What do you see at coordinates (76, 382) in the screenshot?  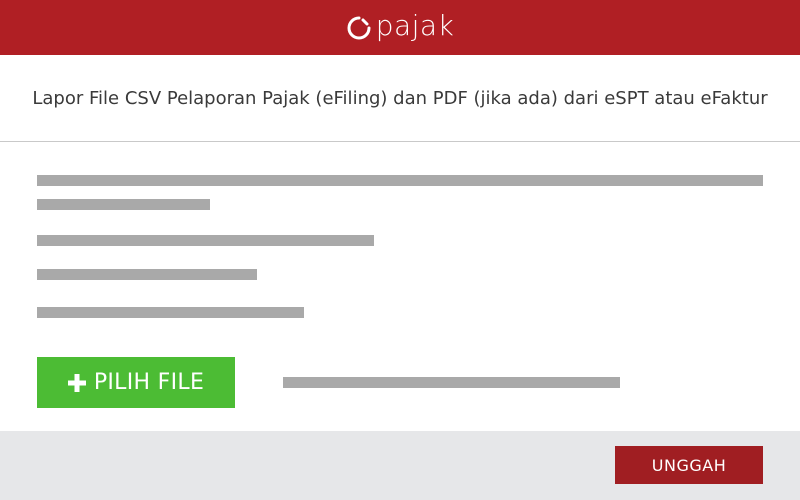 I see `plus-icon` at bounding box center [76, 382].